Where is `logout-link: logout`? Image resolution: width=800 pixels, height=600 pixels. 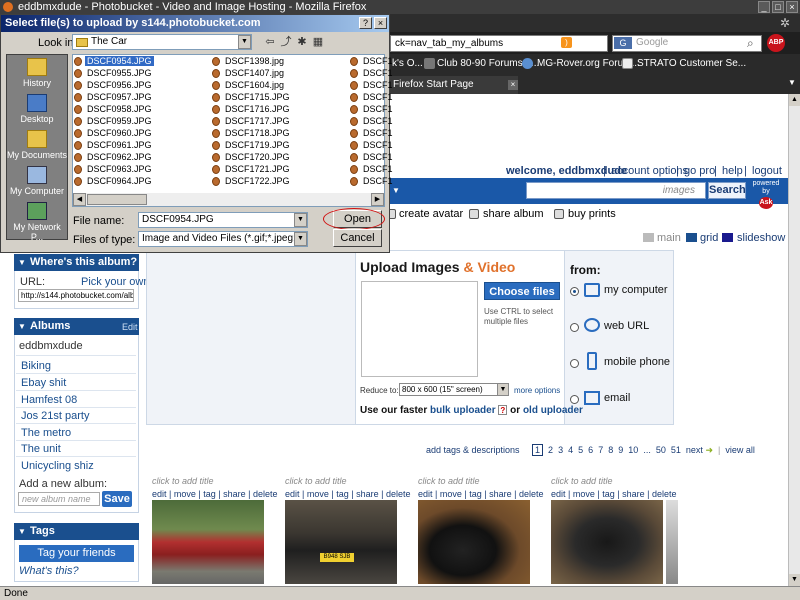 logout-link: logout is located at coordinates (767, 171).